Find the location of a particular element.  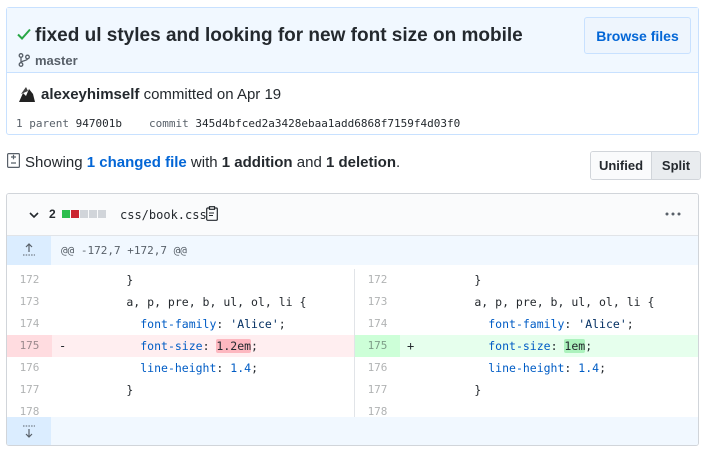

code-left: a, p, pre, b, ul, ol, li { is located at coordinates (189, 302).